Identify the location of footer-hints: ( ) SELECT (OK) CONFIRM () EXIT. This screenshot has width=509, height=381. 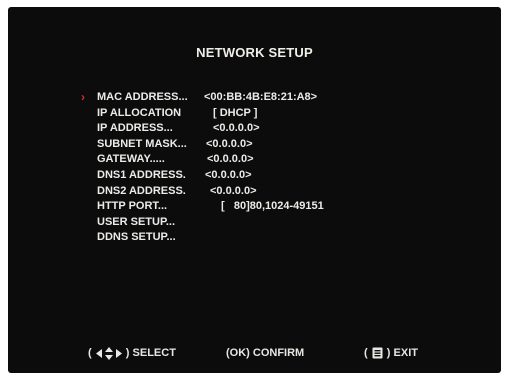
(254, 353).